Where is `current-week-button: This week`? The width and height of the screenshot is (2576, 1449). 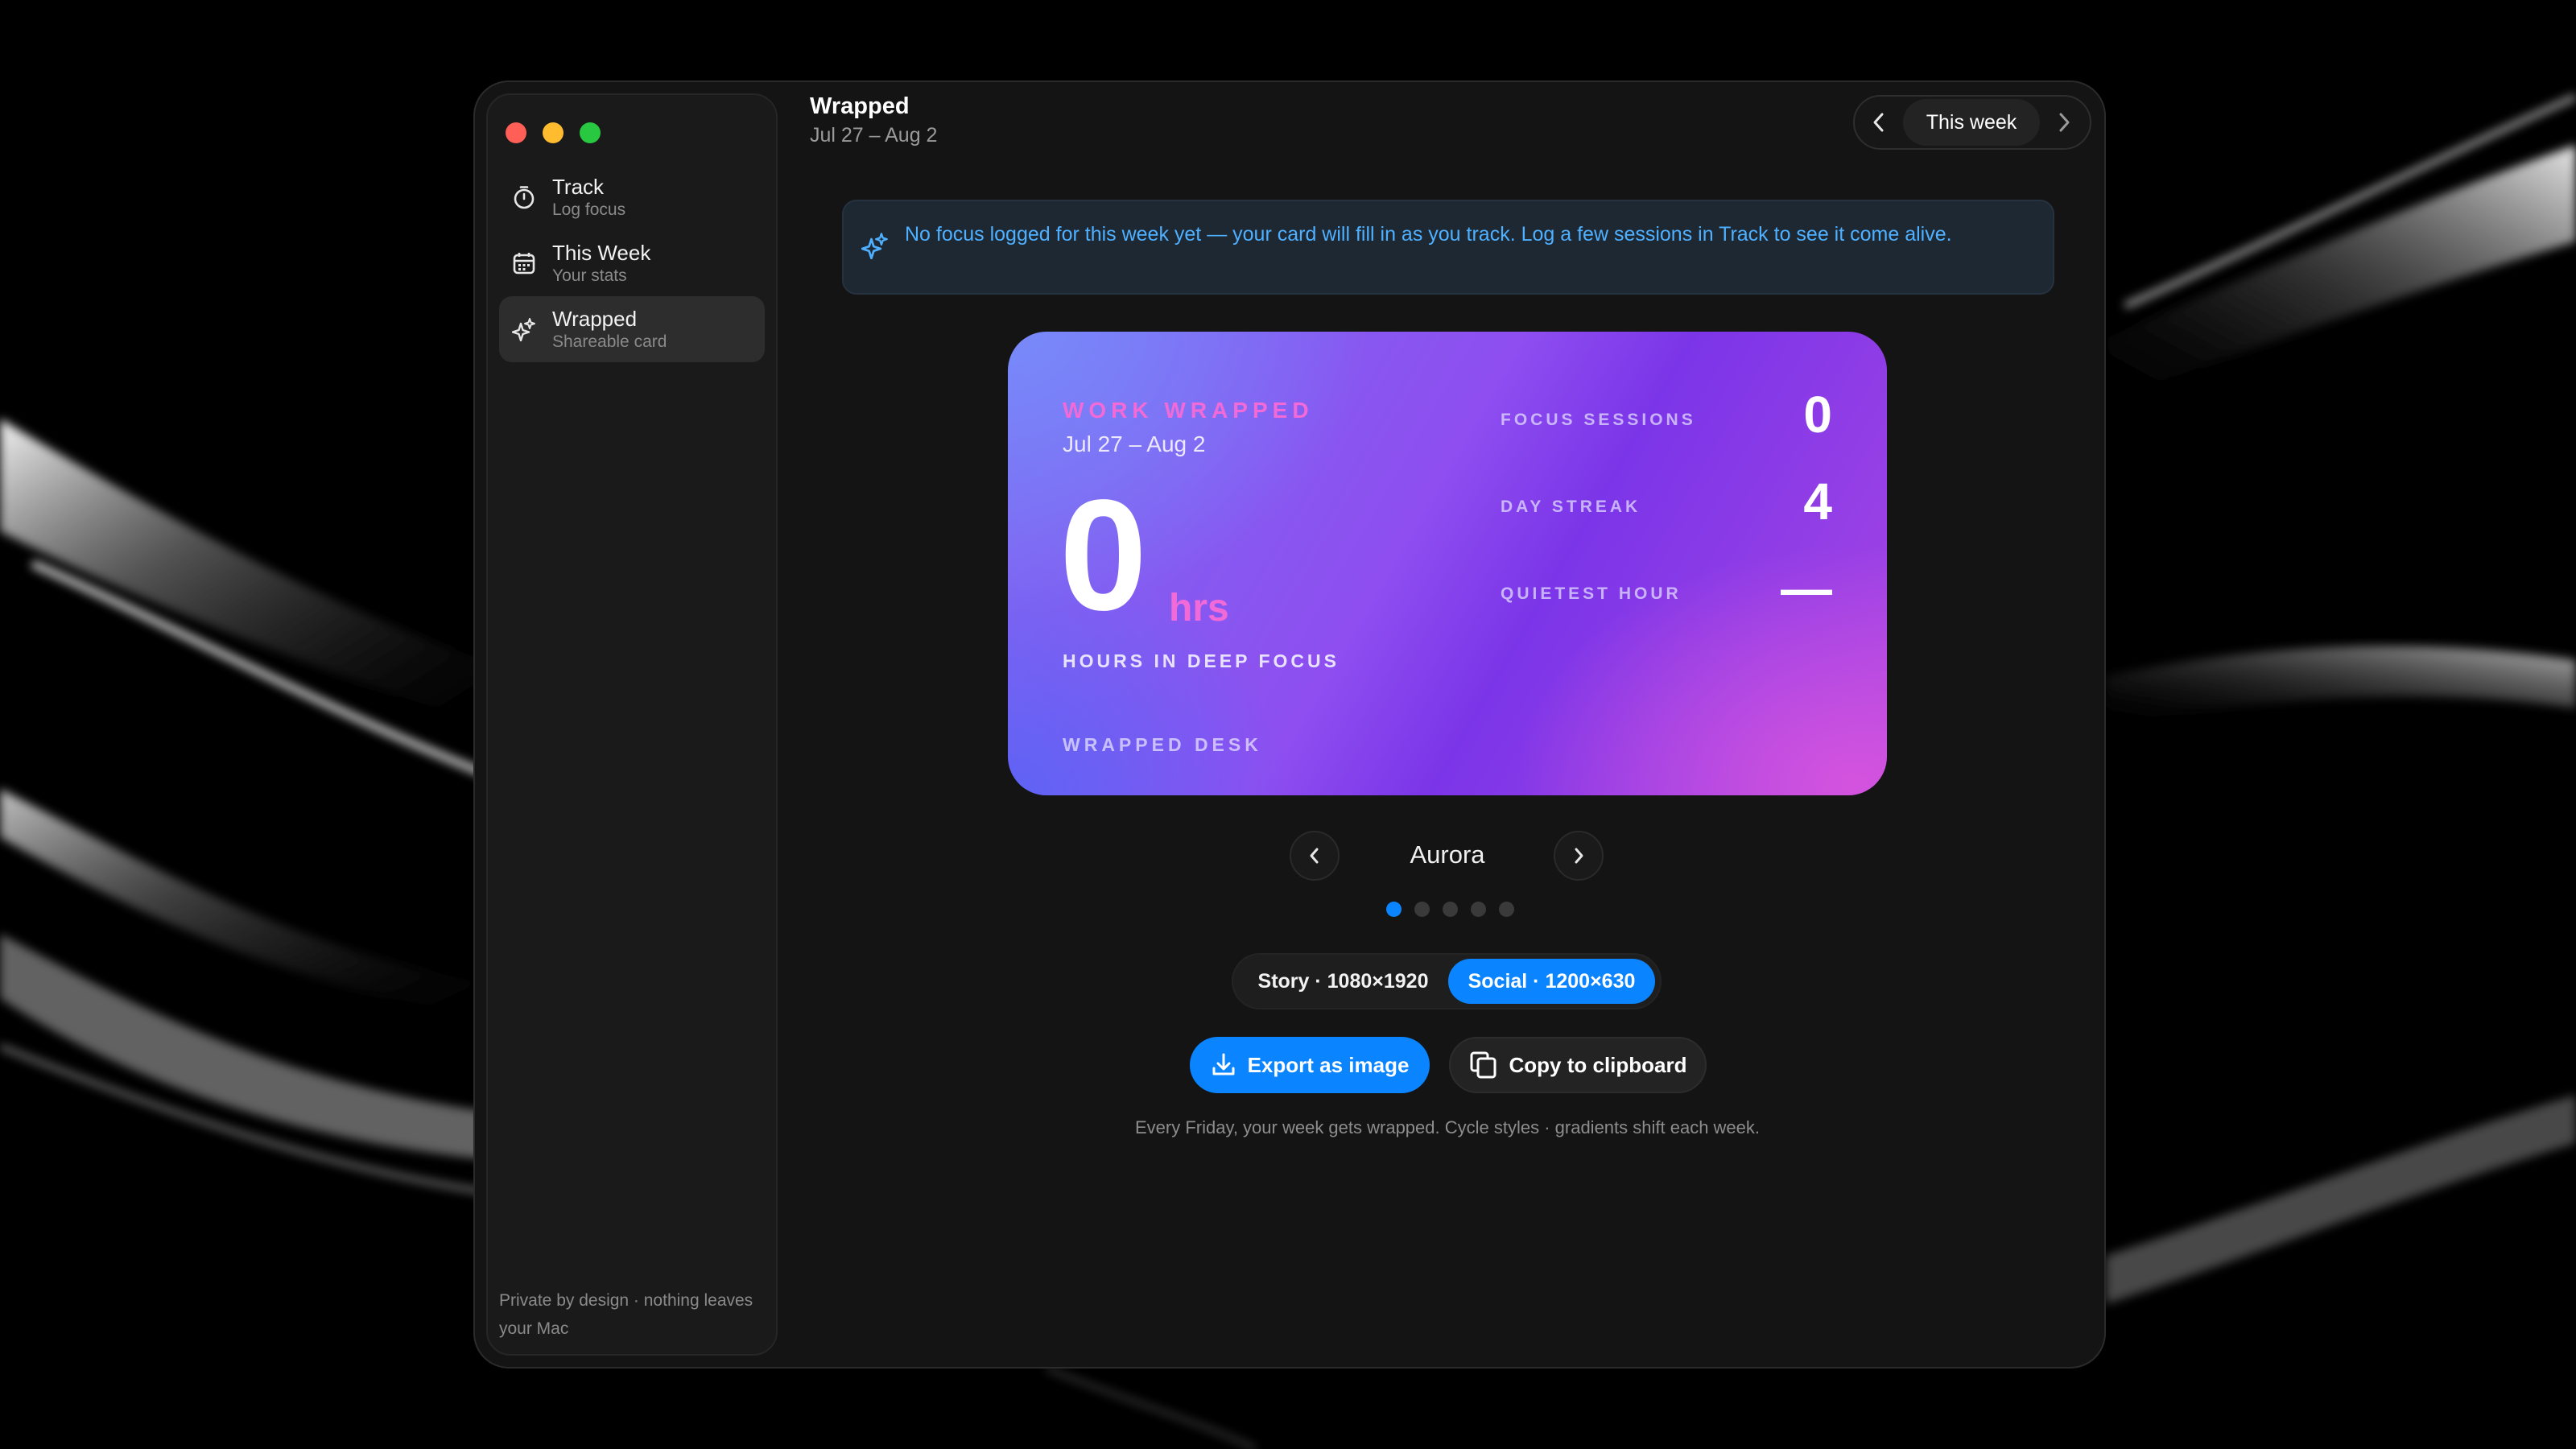 current-week-button: This week is located at coordinates (1971, 122).